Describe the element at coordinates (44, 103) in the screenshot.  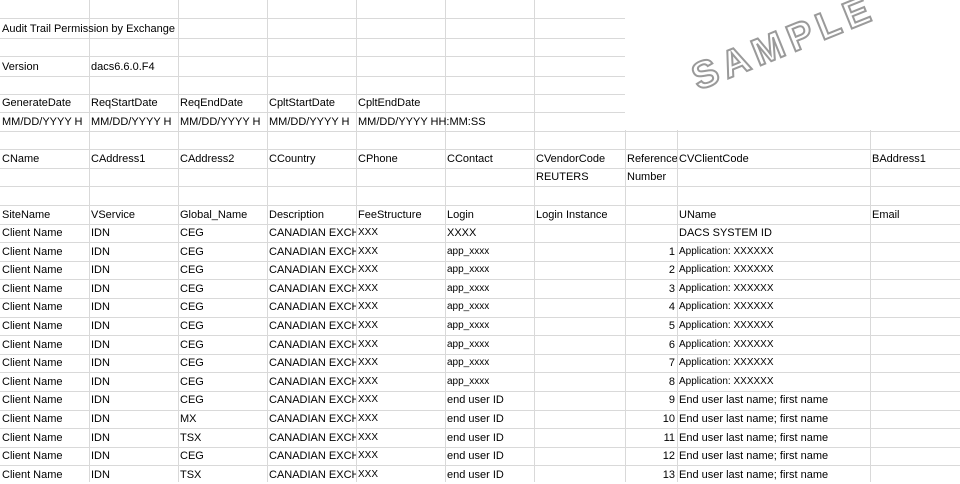
I see `date-header-generate: GenerateDate` at that location.